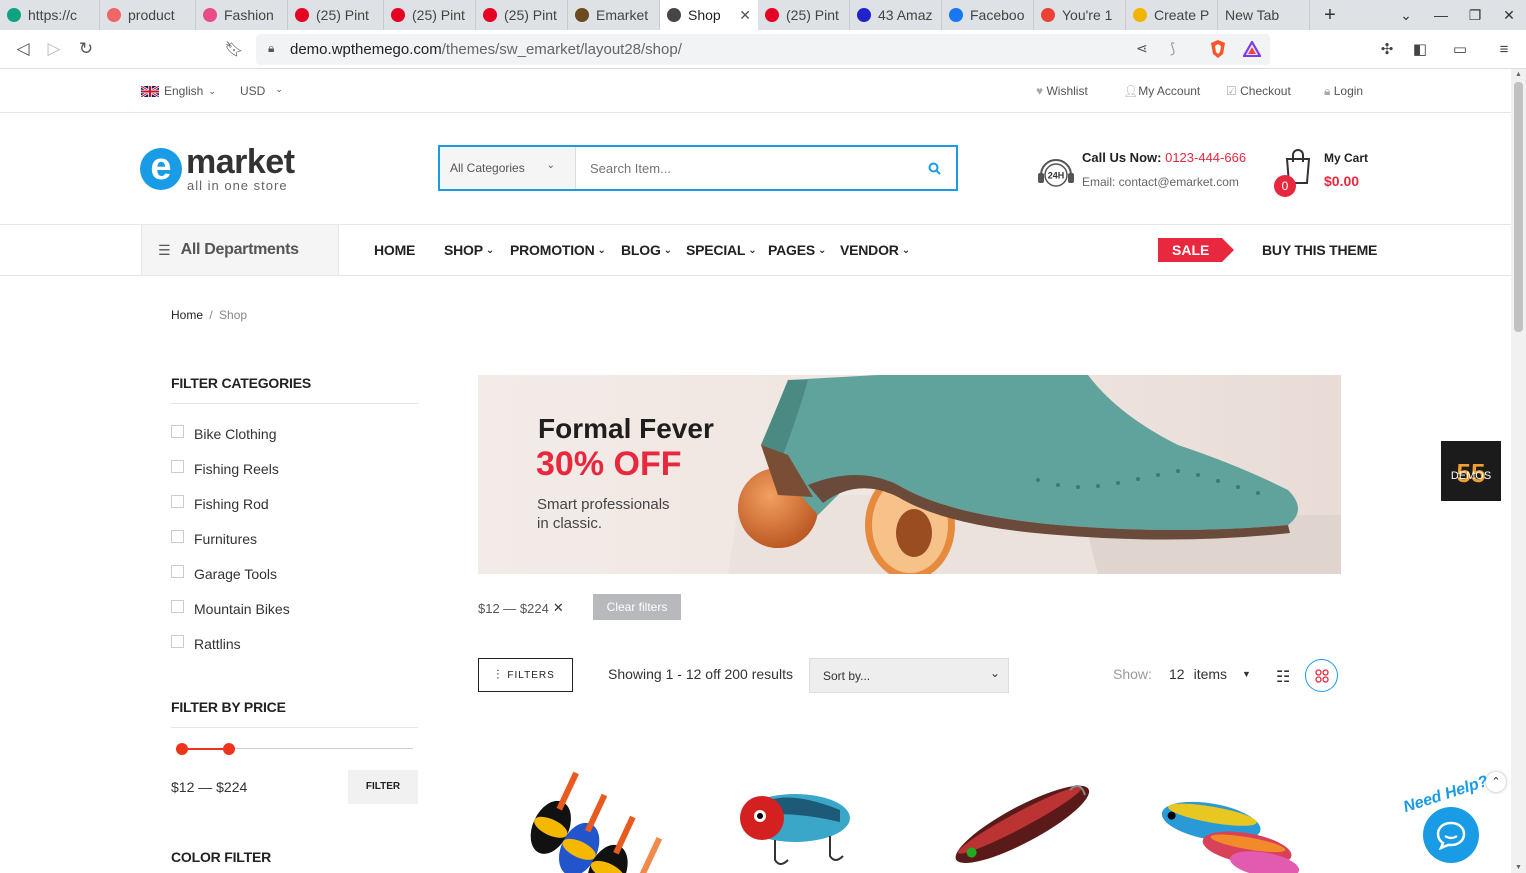 The image size is (1526, 873). Describe the element at coordinates (182, 749) in the screenshot. I see `slider-min-handle` at that location.